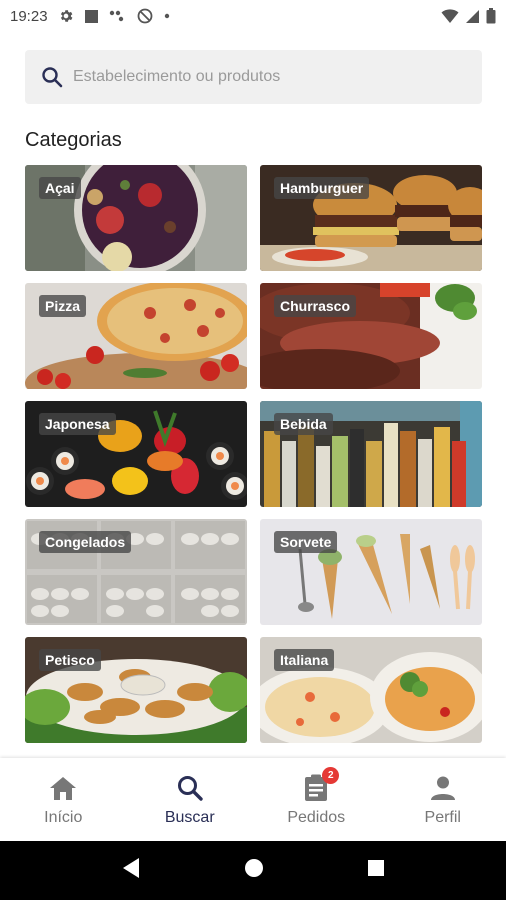  I want to click on category-label: Petisco, so click(70, 660).